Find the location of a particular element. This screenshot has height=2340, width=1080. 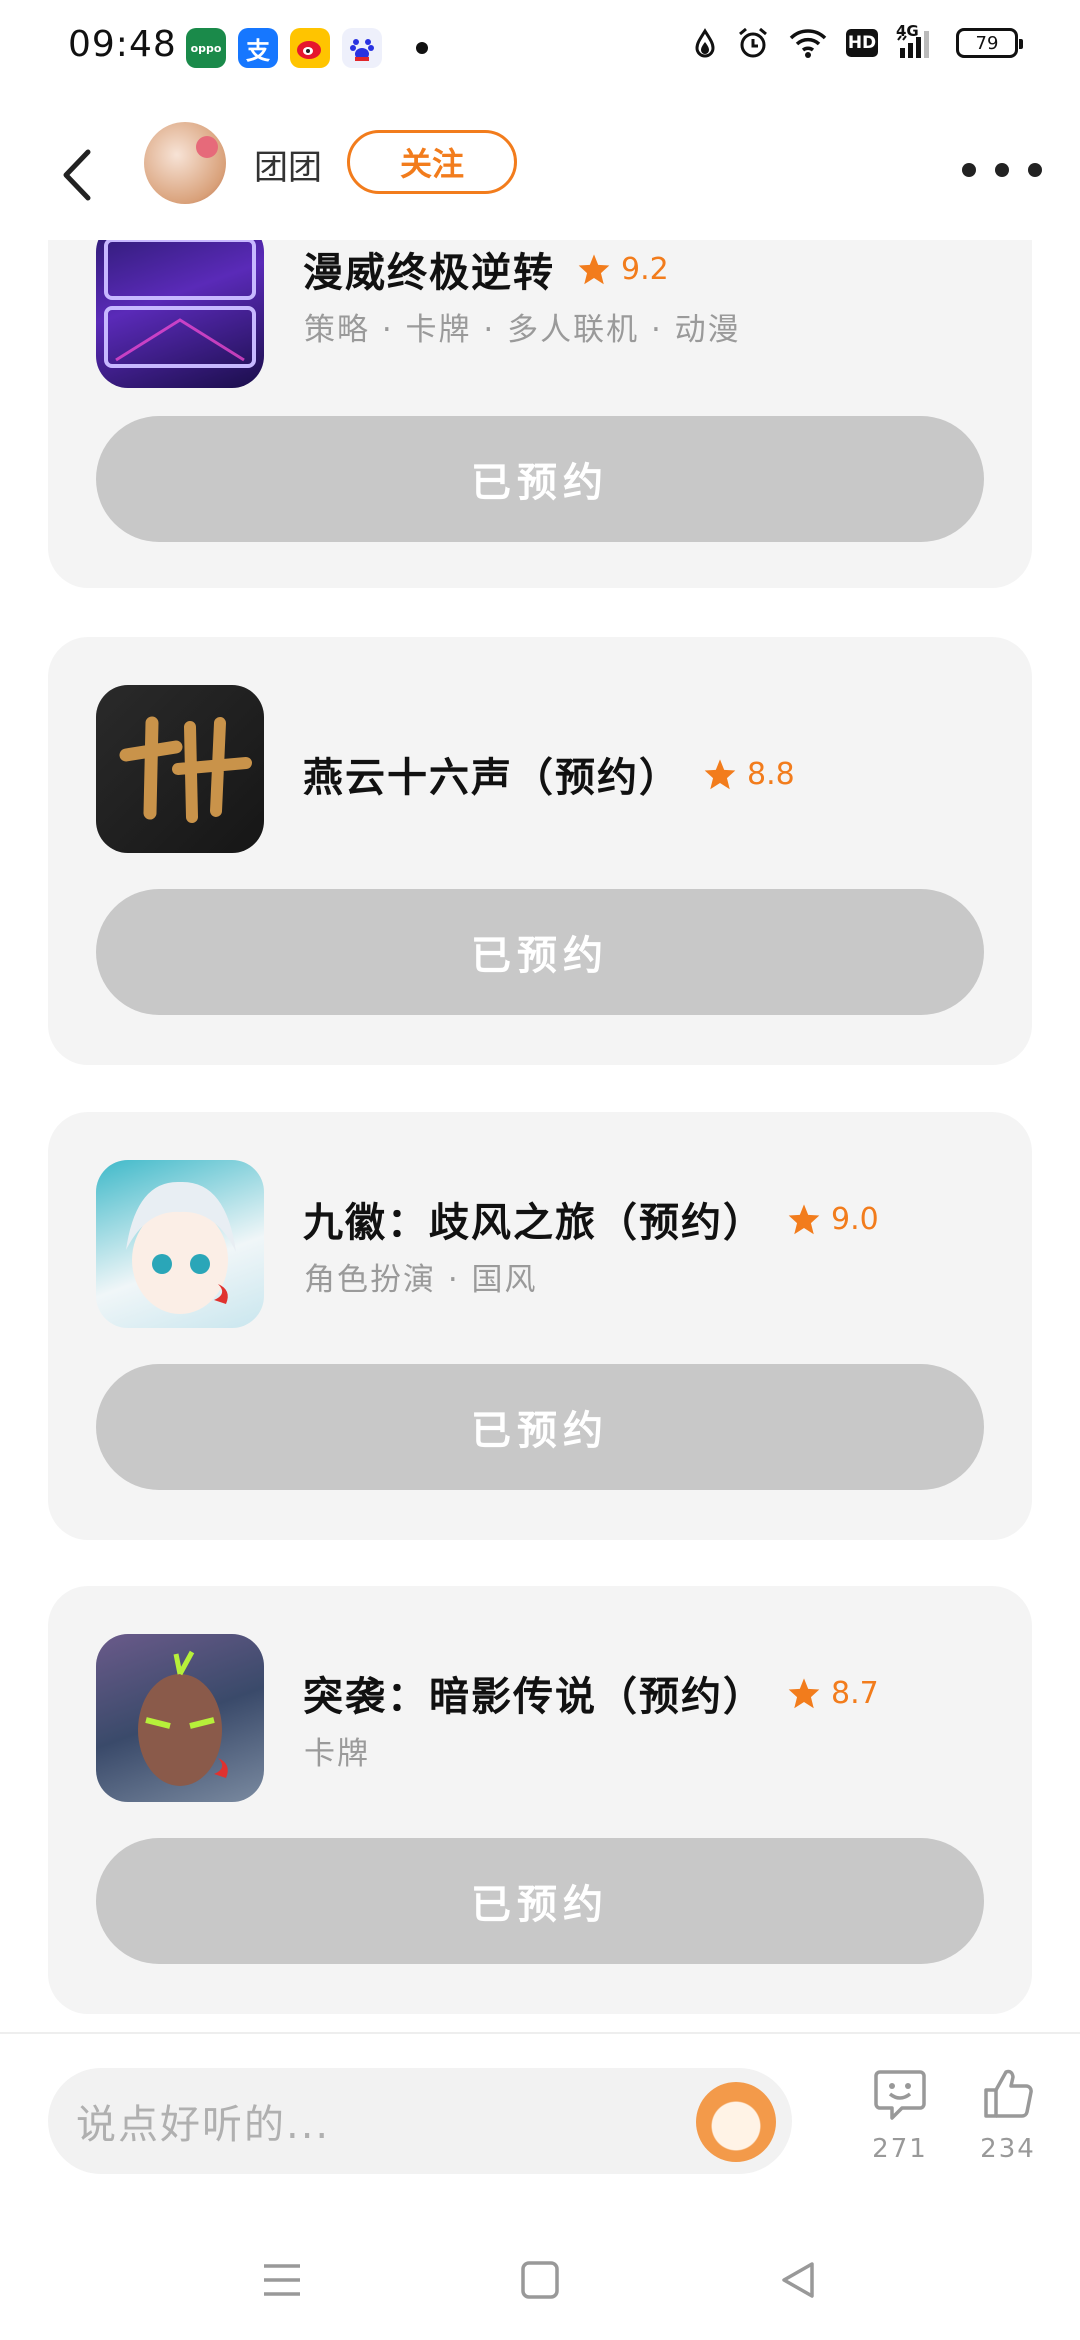

nav-home-button is located at coordinates (540, 2280).